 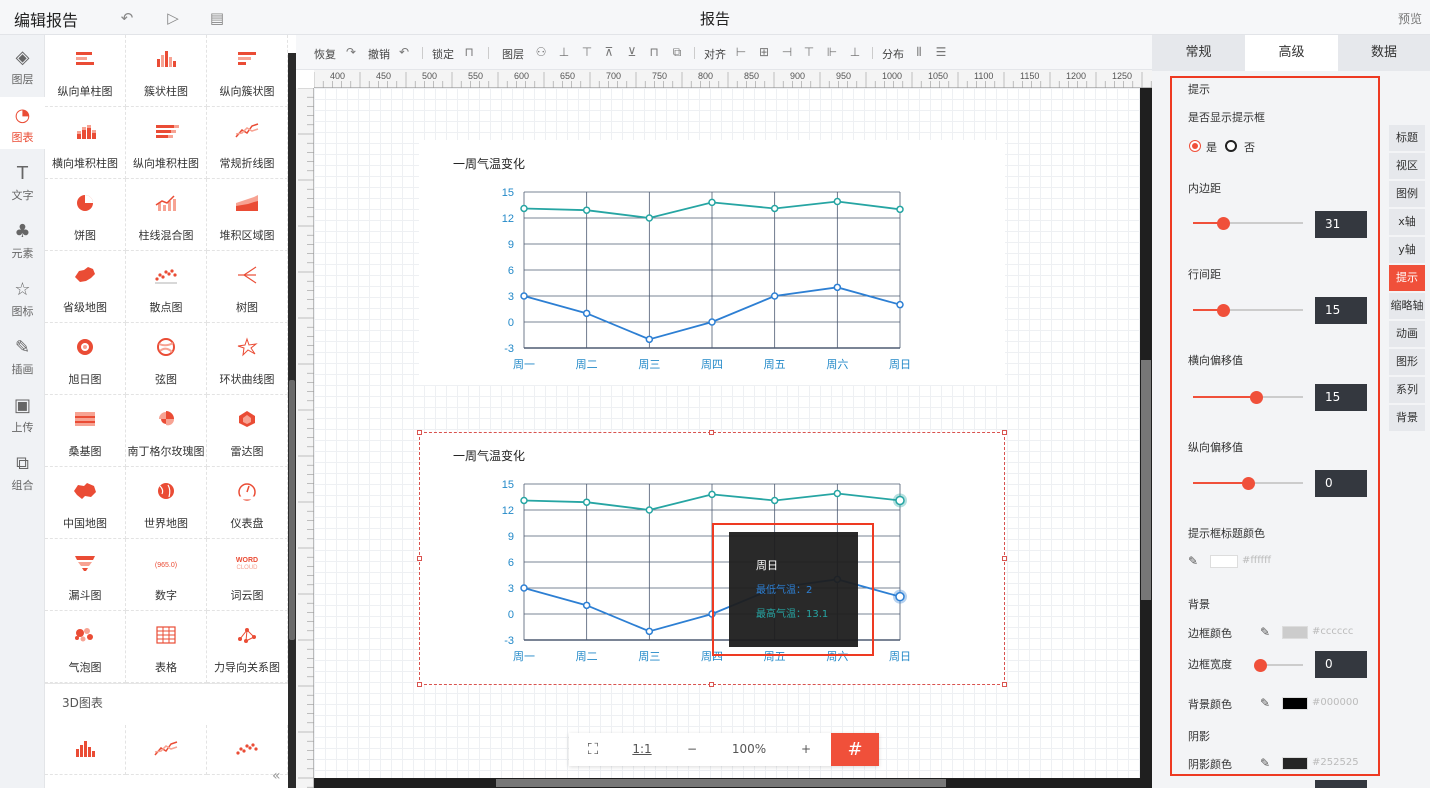 What do you see at coordinates (217, 18) in the screenshot?
I see `save-icon: ▤` at bounding box center [217, 18].